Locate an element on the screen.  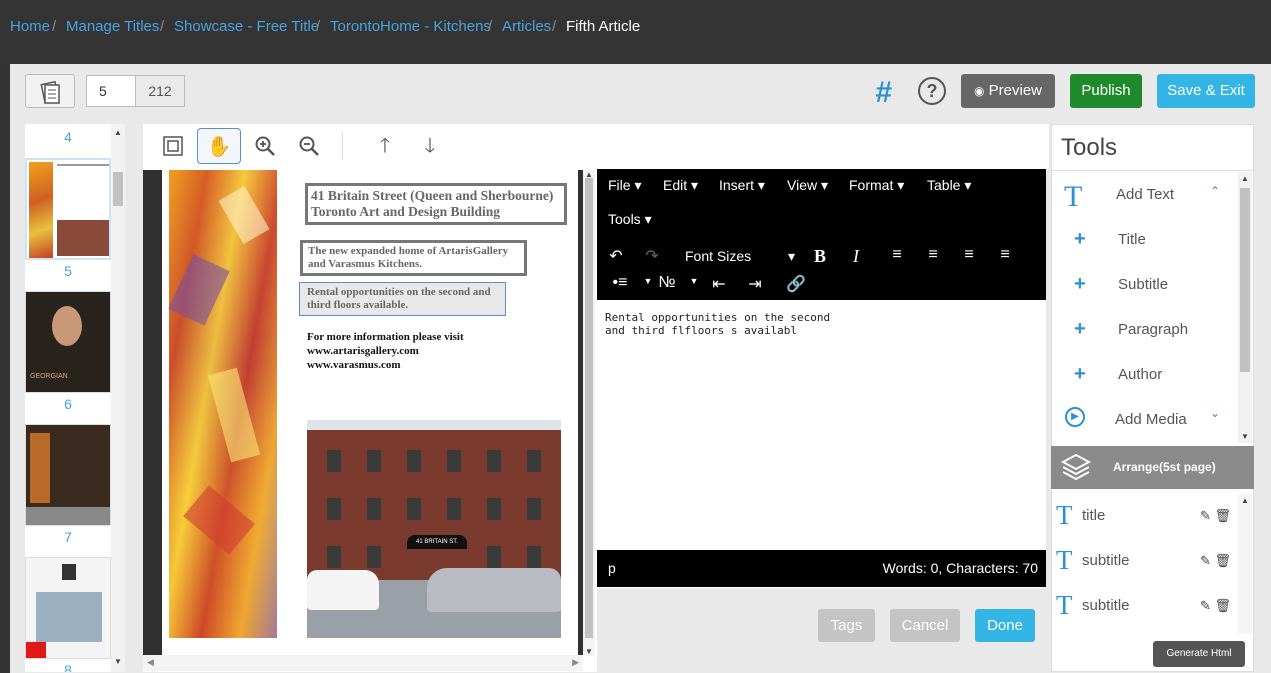
move-up-icon: 🡑 is located at coordinates (385, 146).